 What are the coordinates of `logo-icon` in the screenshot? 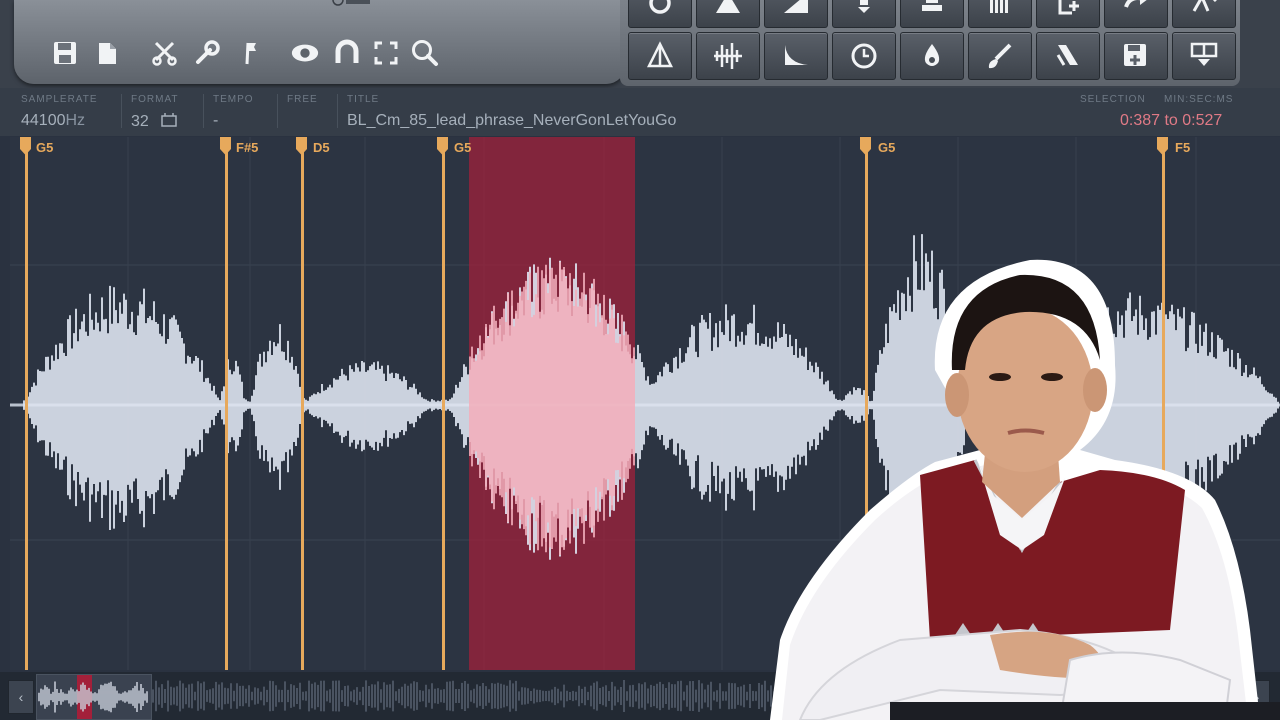 It's located at (352, 3).